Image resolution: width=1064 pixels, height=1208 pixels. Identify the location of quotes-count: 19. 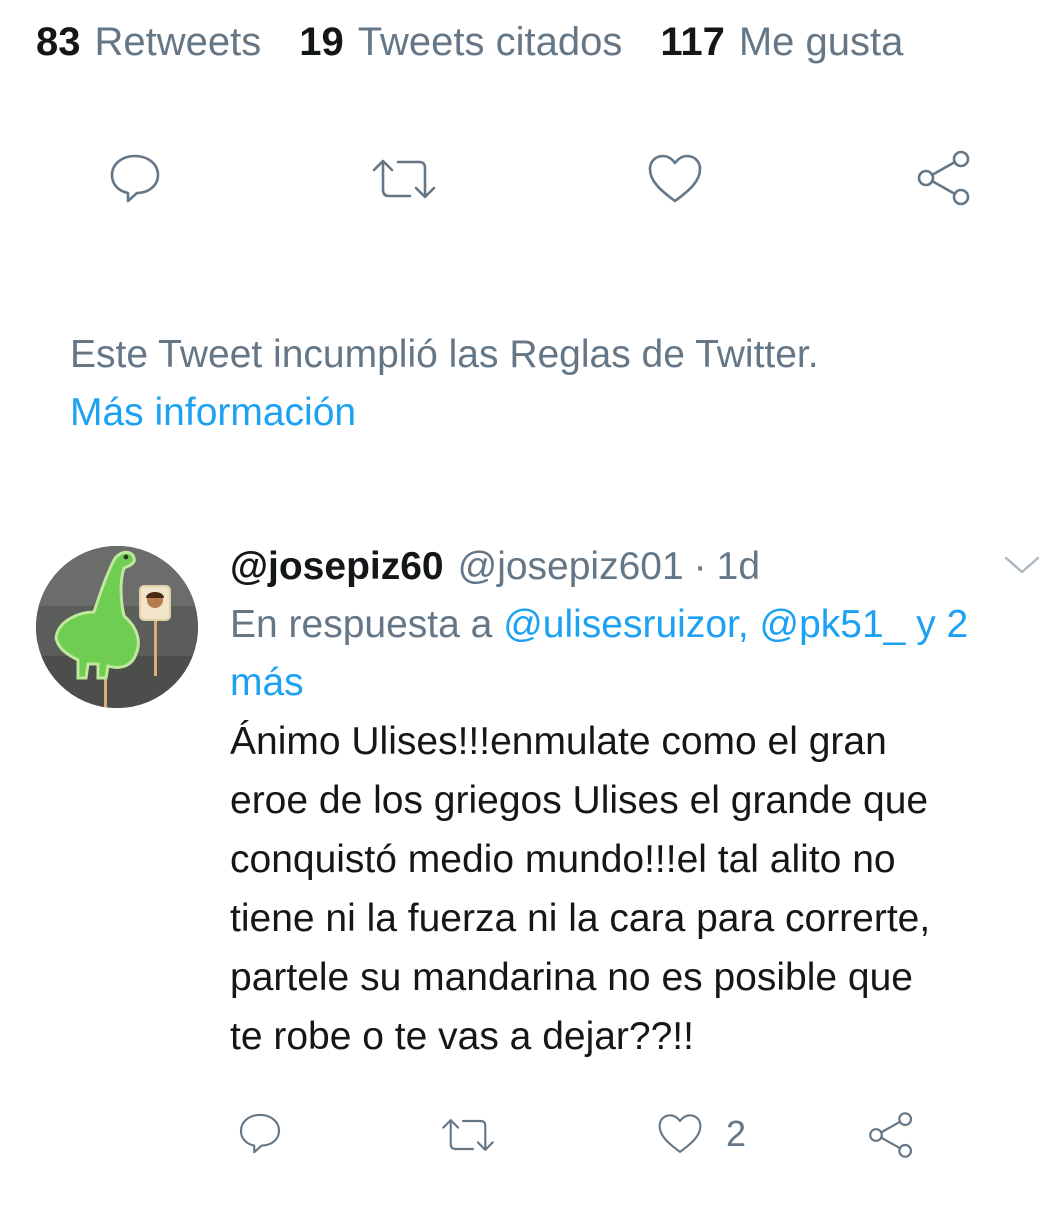
(321, 41).